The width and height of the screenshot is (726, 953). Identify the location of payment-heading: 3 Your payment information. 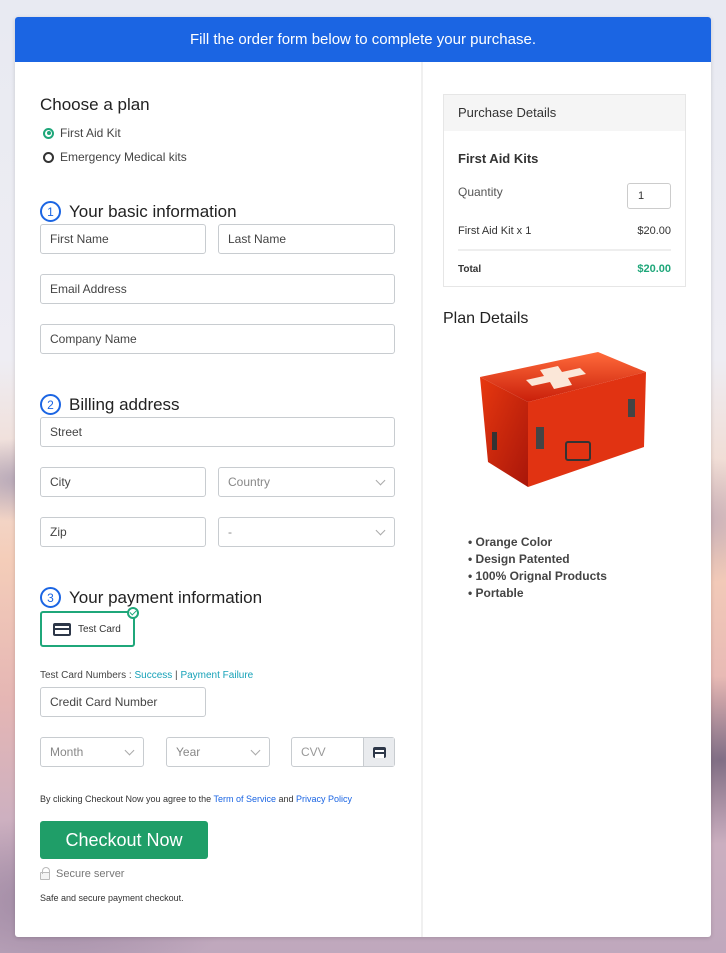
(151, 597).